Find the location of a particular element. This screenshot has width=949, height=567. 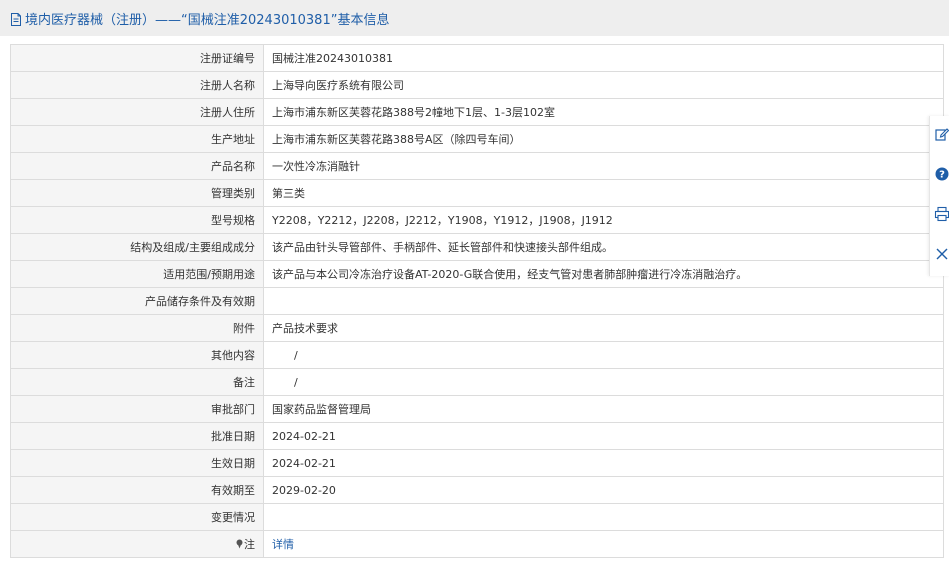

table-row: 审批部门 国家药品监督管理局 is located at coordinates (477, 409).